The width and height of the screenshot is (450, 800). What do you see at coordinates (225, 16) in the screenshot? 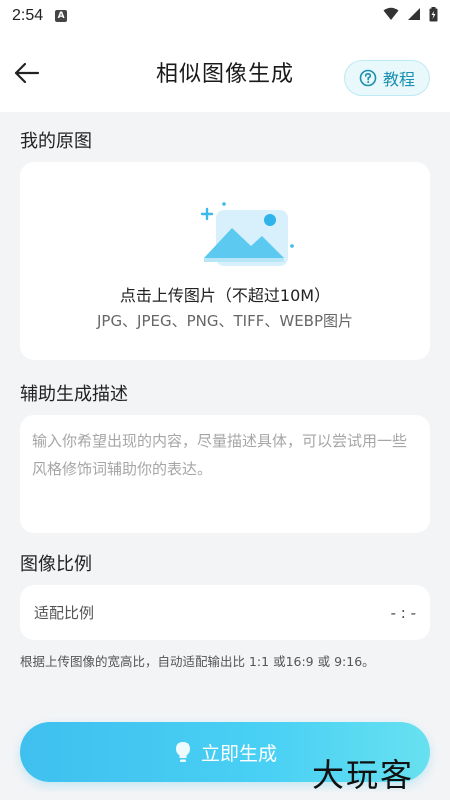
I see `status-bar: 2:54 A` at bounding box center [225, 16].